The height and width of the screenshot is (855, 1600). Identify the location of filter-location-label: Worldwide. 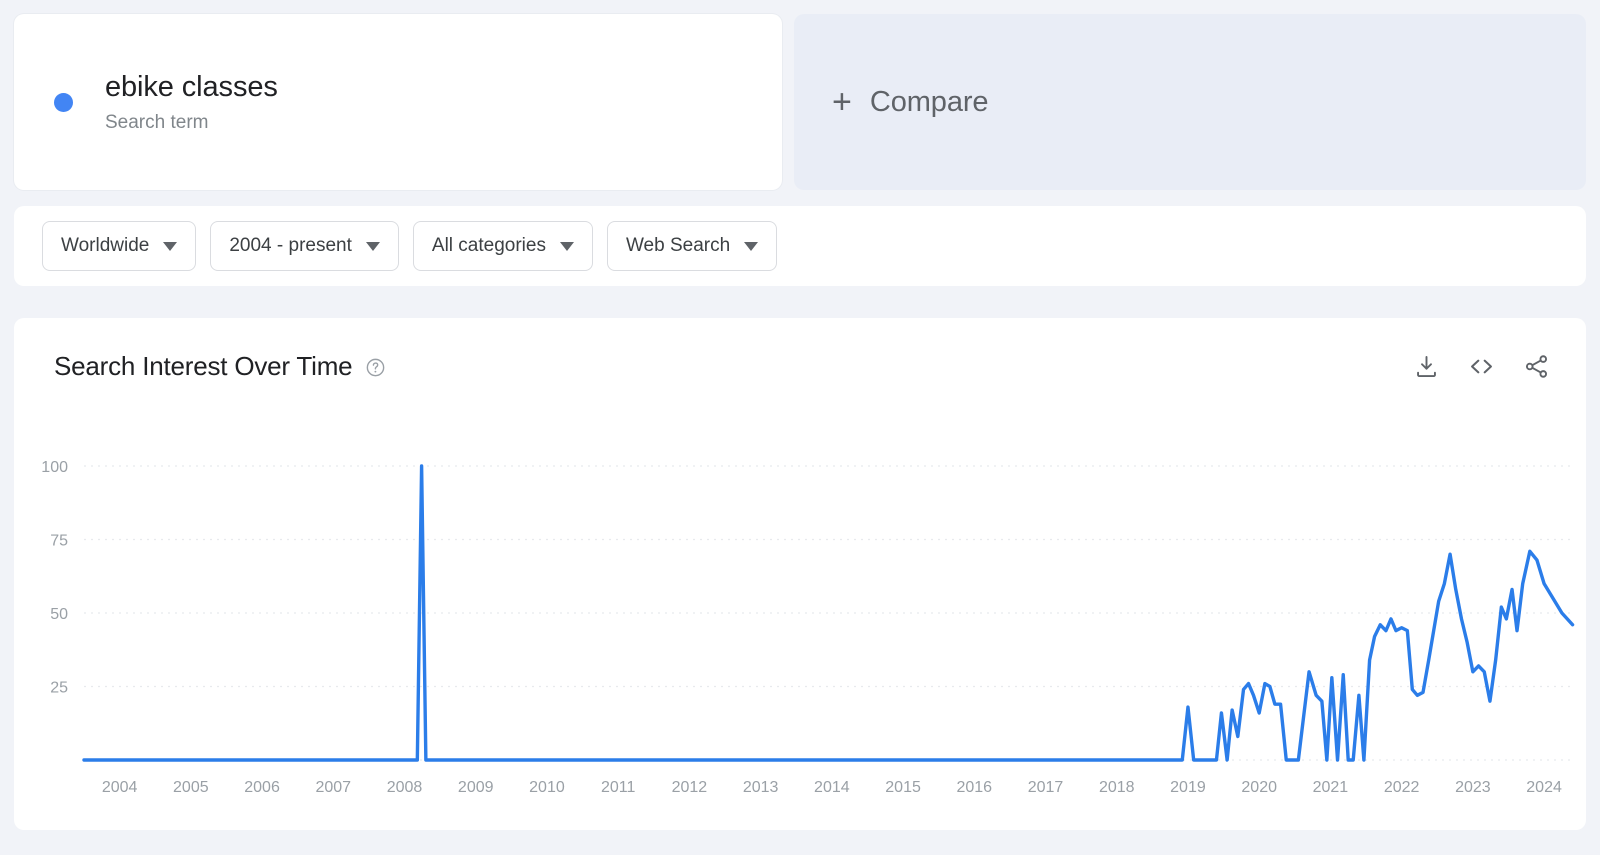
(105, 245).